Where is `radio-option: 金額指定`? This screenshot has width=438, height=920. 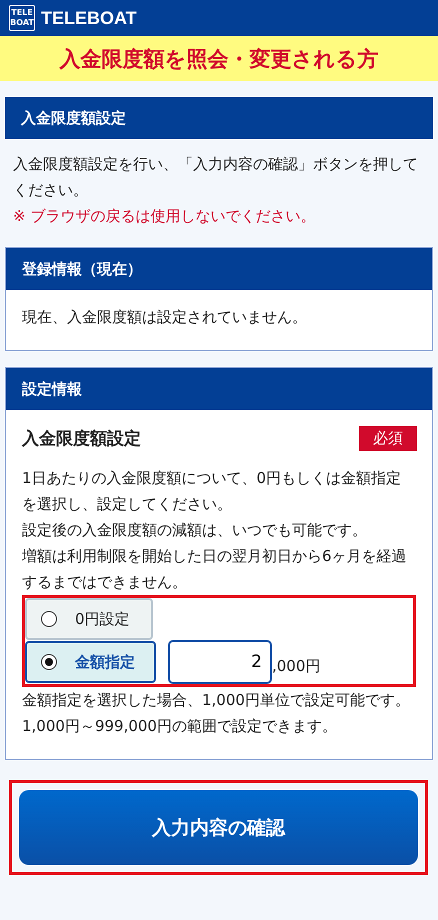 radio-option: 金額指定 is located at coordinates (90, 662).